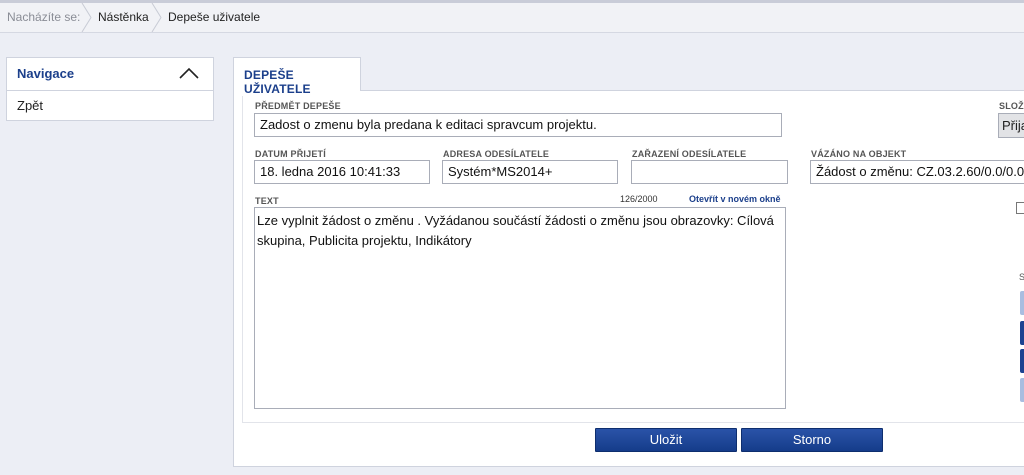  Describe the element at coordinates (512, 16) in the screenshot. I see `breadcrumb: Nacházíte se: Nástěnka Depeše uživatele` at that location.